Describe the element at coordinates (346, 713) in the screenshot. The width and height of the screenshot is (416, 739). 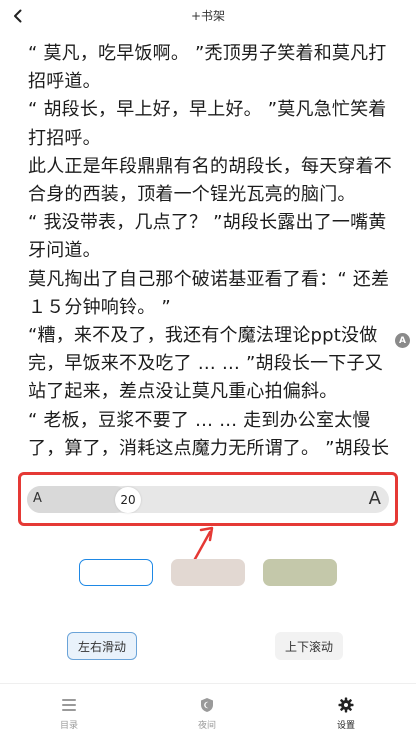
I see `nav-settings: 设置` at that location.